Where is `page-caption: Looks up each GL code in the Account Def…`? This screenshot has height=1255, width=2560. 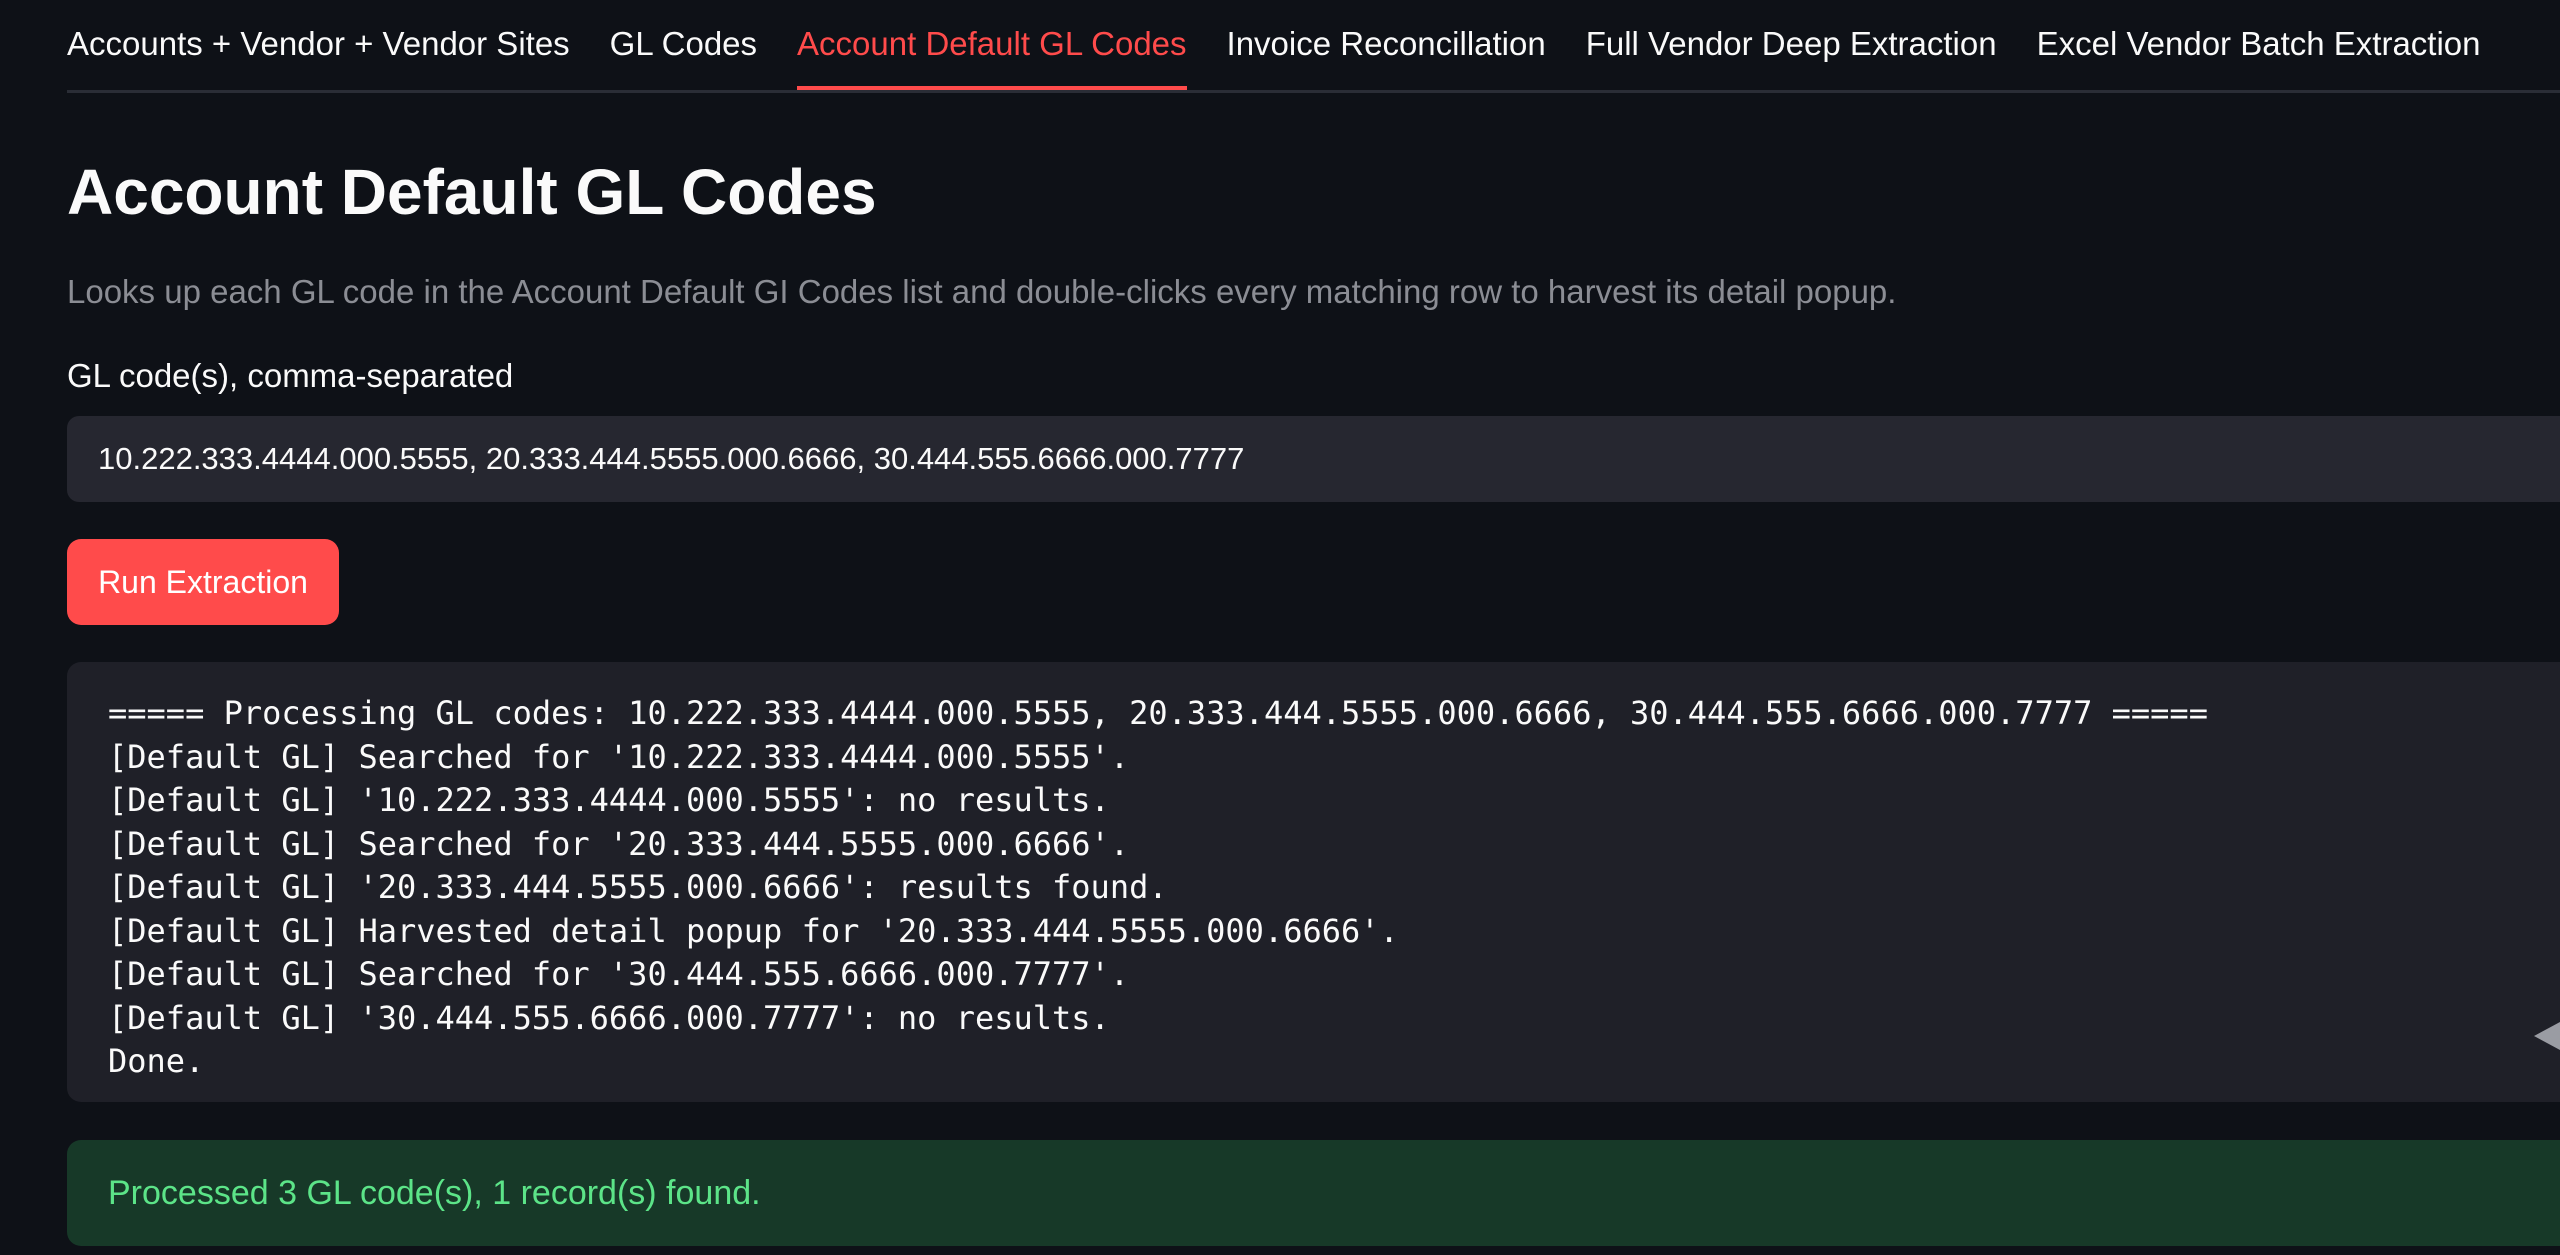
page-caption: Looks up each GL code in the Account Def… is located at coordinates (982, 291).